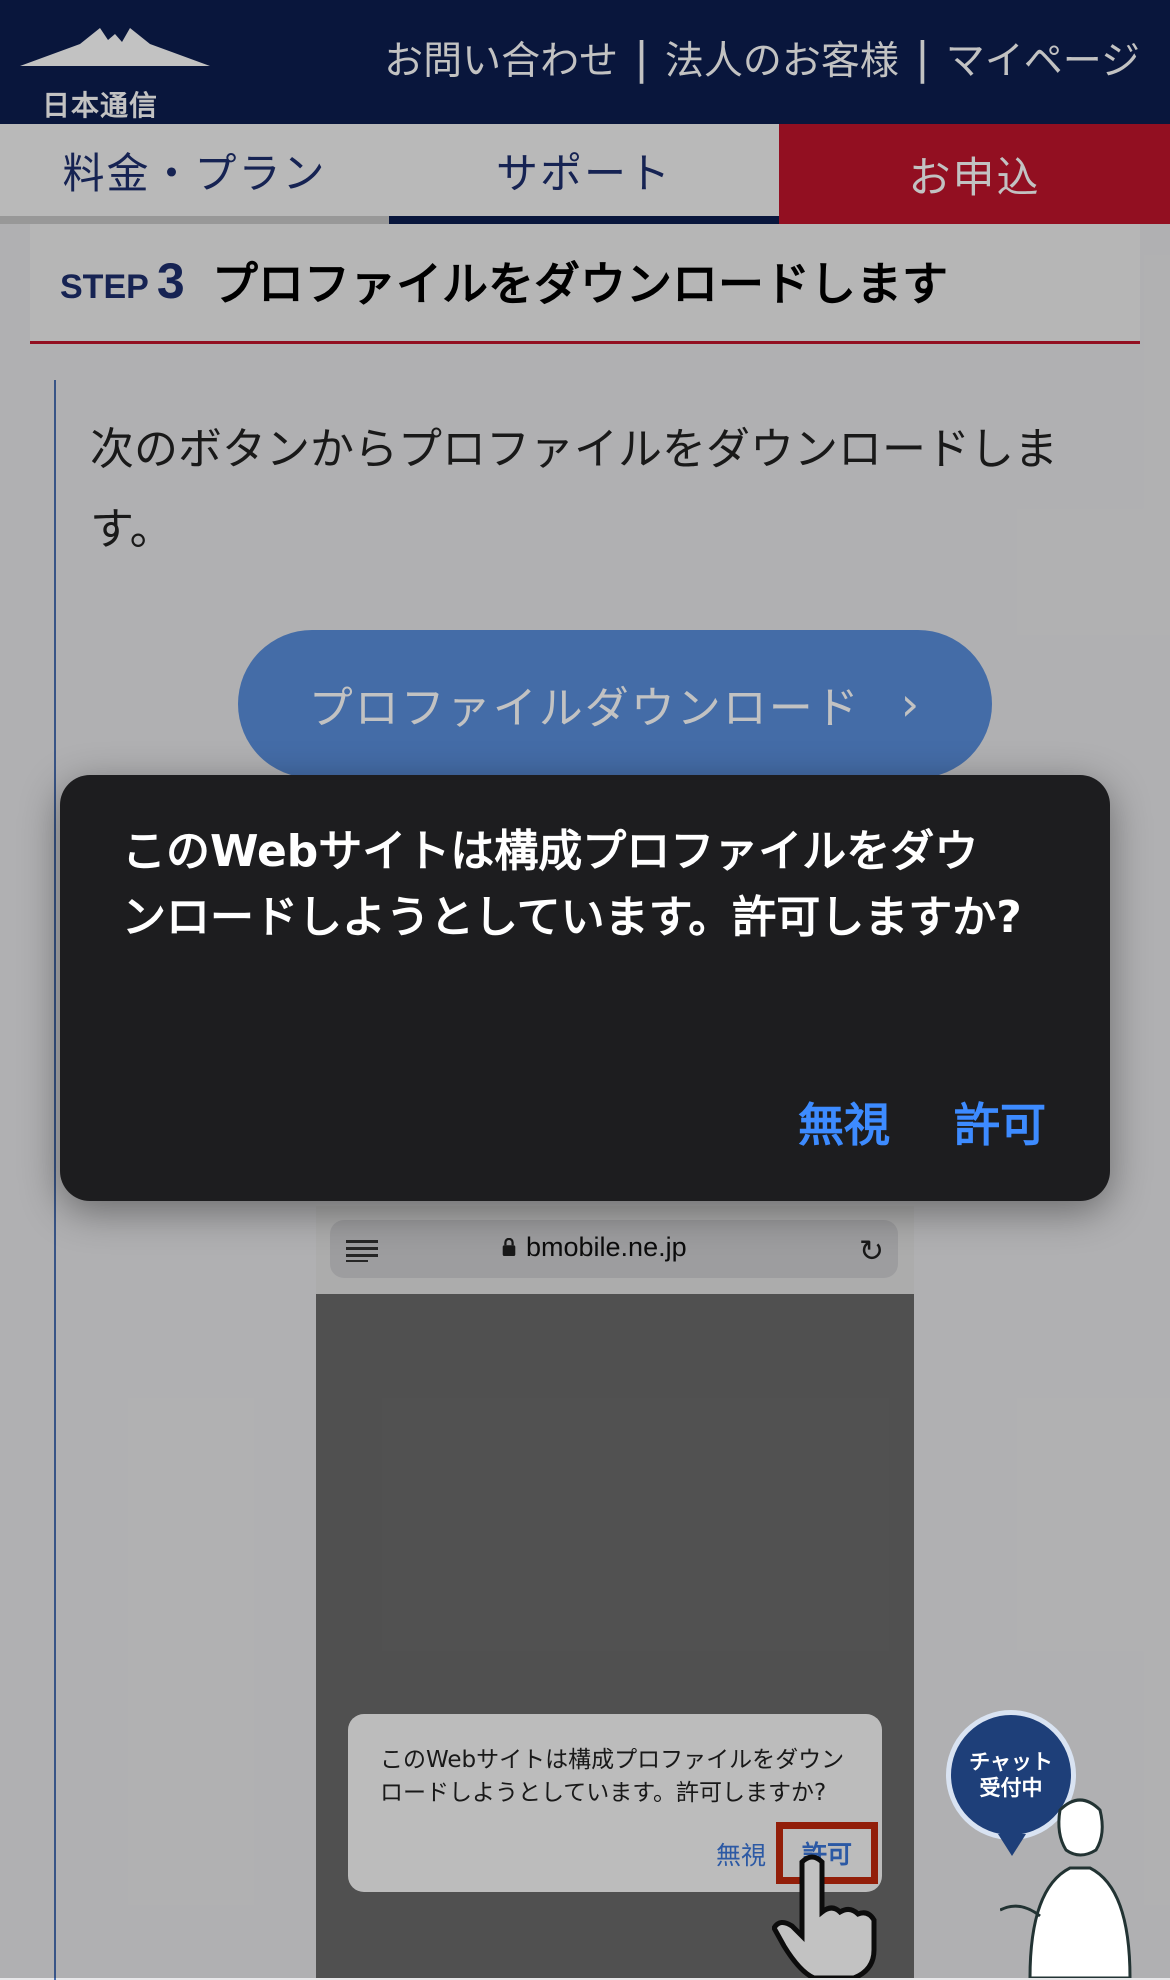 The image size is (1170, 1980). What do you see at coordinates (1011, 1762) in the screenshot?
I see `chat-label: チャット` at bounding box center [1011, 1762].